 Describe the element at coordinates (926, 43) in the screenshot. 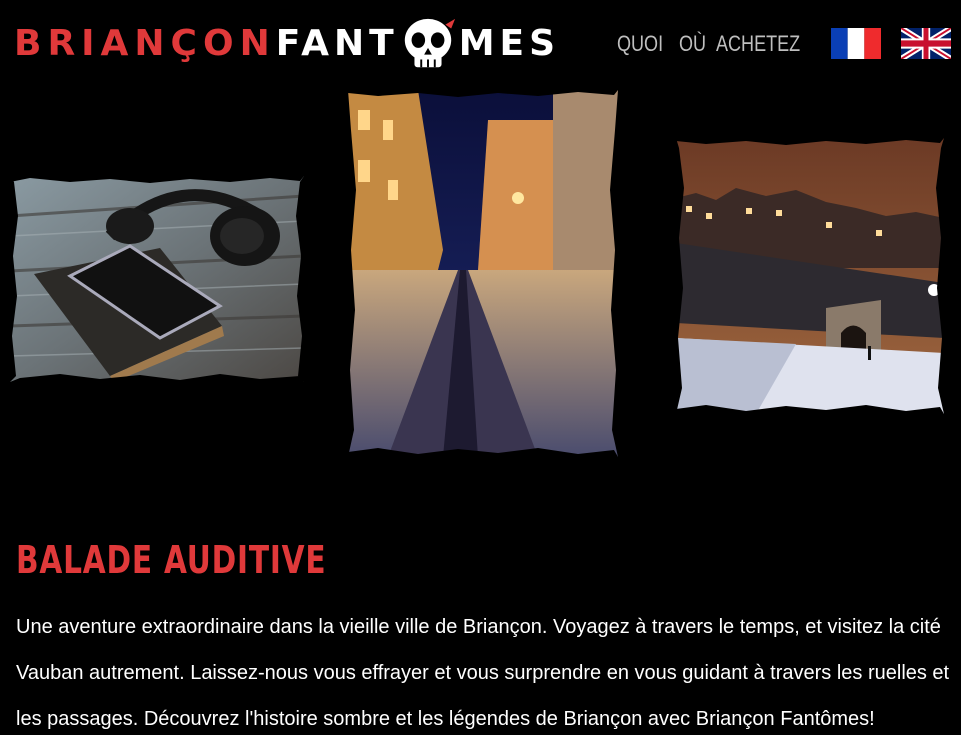

I see `uk-flag-icon` at that location.